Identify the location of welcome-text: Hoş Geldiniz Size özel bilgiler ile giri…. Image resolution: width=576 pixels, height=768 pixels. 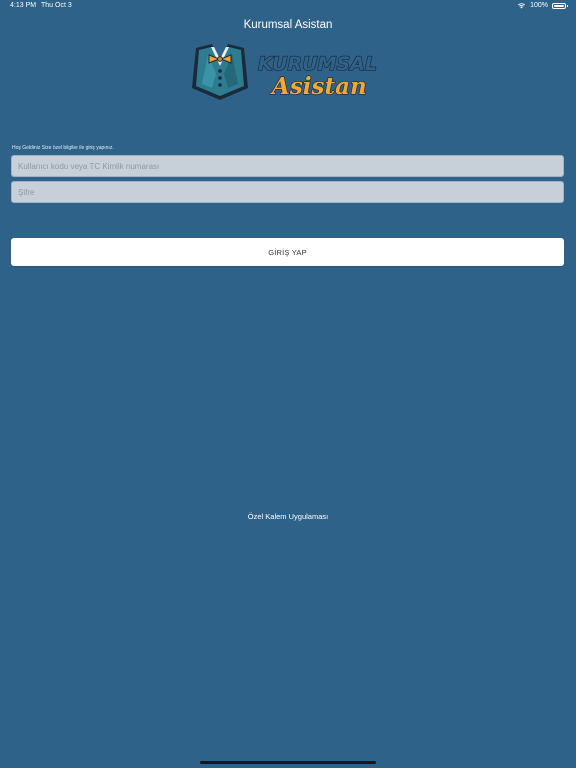
(63, 148).